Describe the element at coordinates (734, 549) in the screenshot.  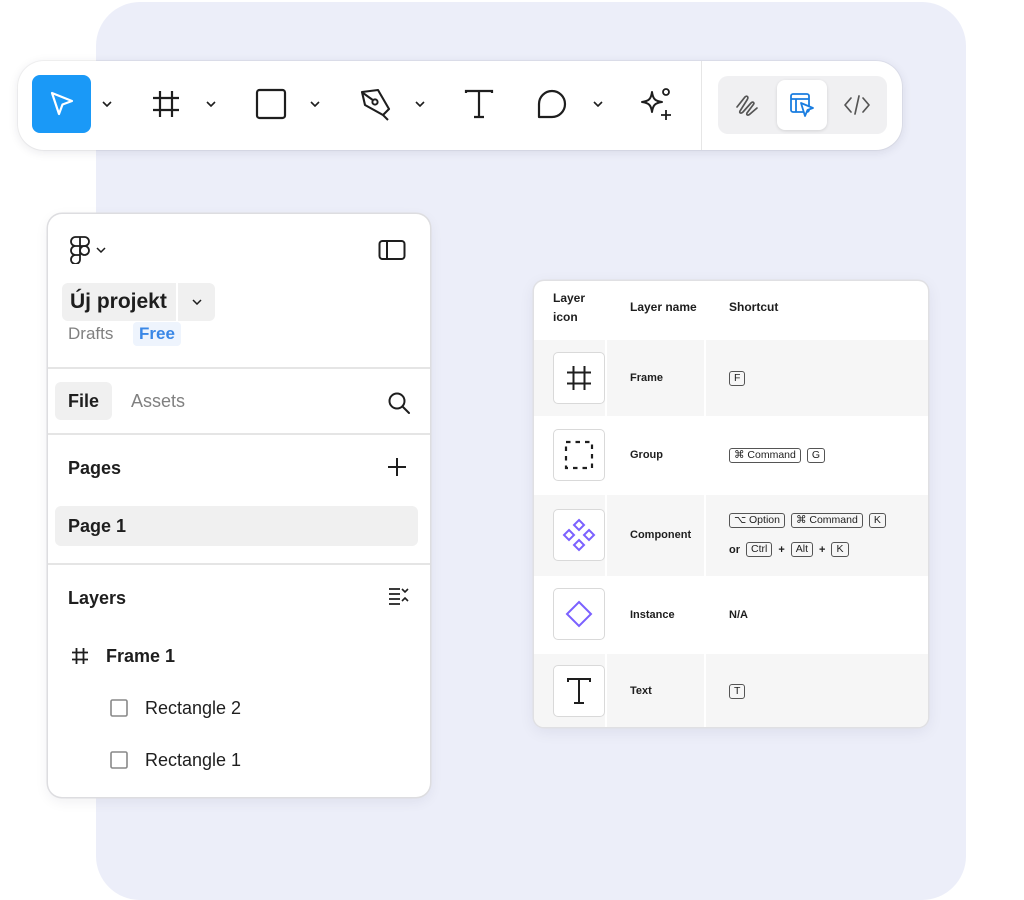
I see `or-label: or` at that location.